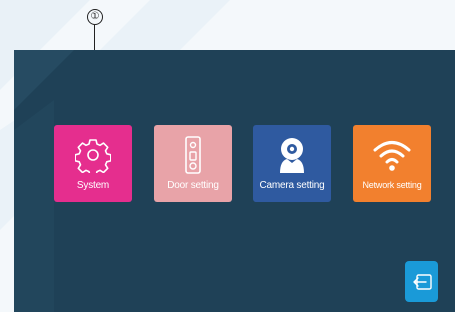 Image resolution: width=455 pixels, height=312 pixels. I want to click on camera-setting-tile: Camera setting, so click(292, 163).